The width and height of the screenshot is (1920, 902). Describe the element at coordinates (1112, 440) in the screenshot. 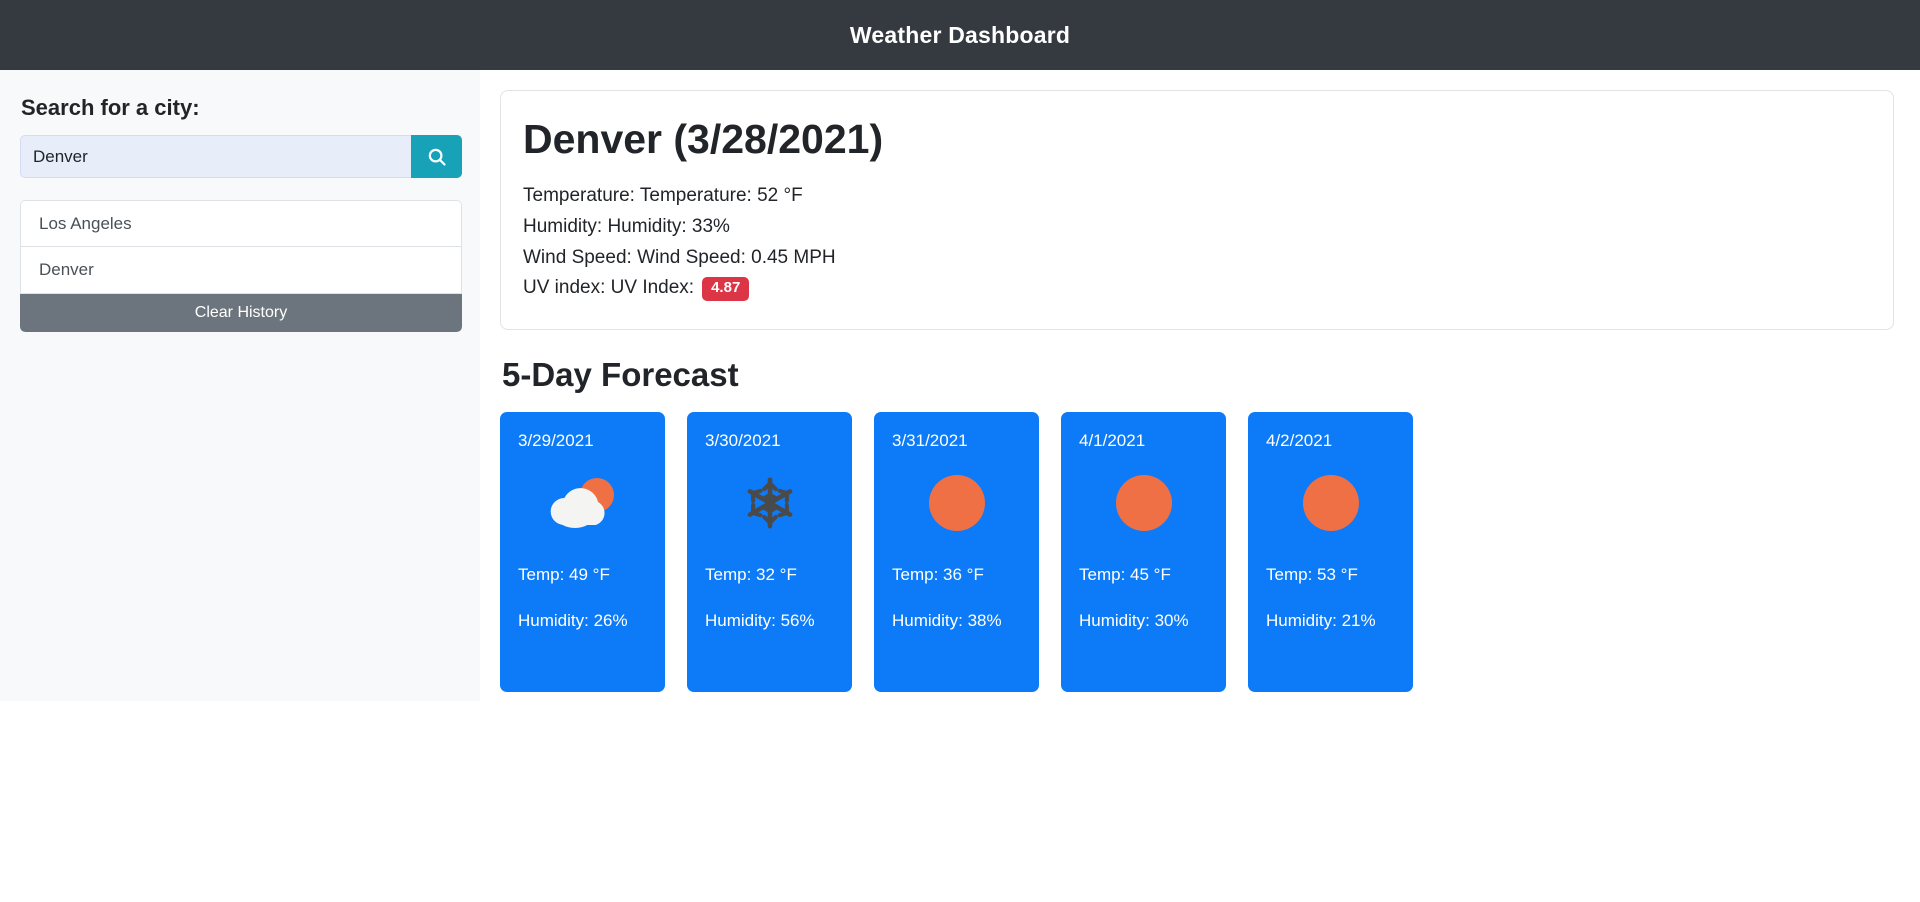

I see `forecast-date: 4/1/2021` at that location.